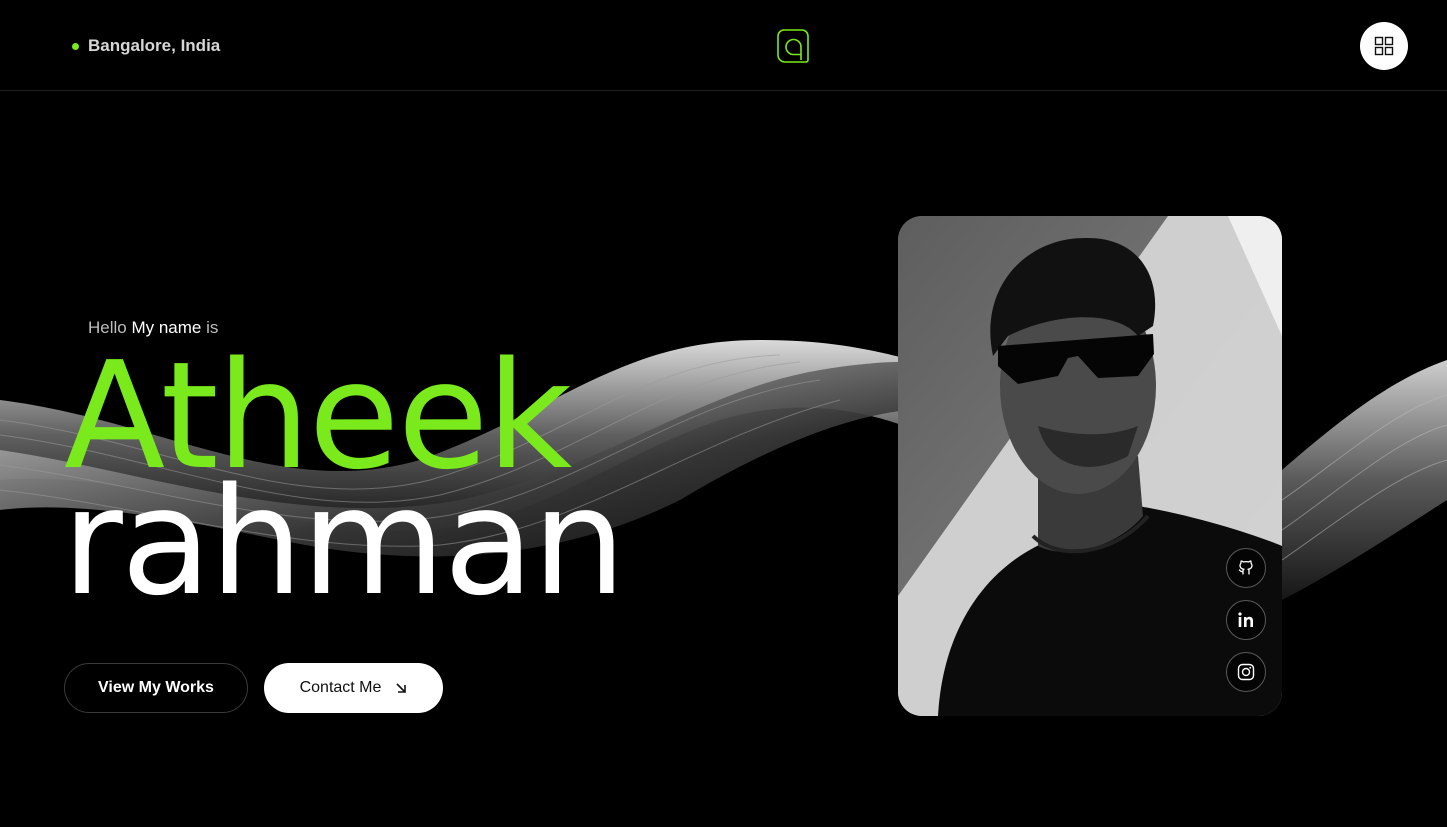 The image size is (1447, 827). What do you see at coordinates (156, 688) in the screenshot?
I see `view-works-button: View My Works` at bounding box center [156, 688].